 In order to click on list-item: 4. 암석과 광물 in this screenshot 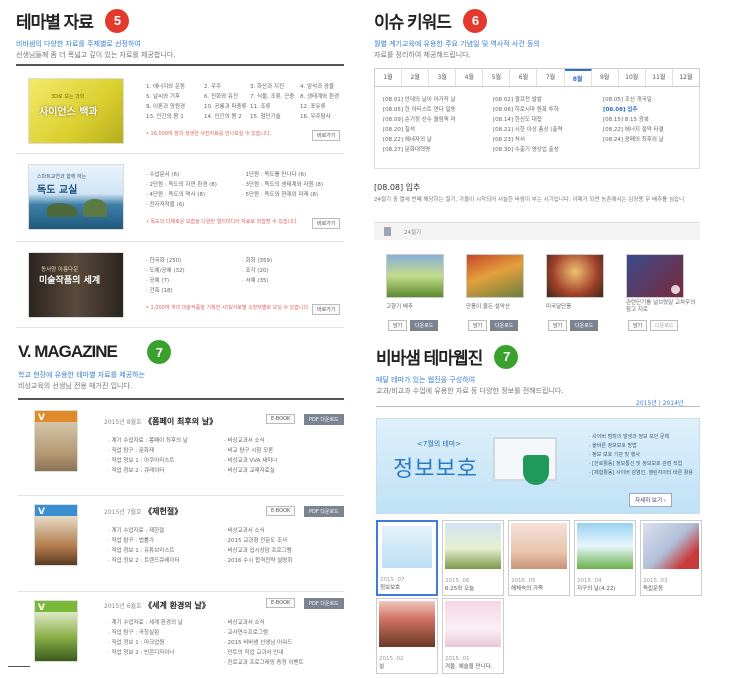, I will do `click(319, 87)`.